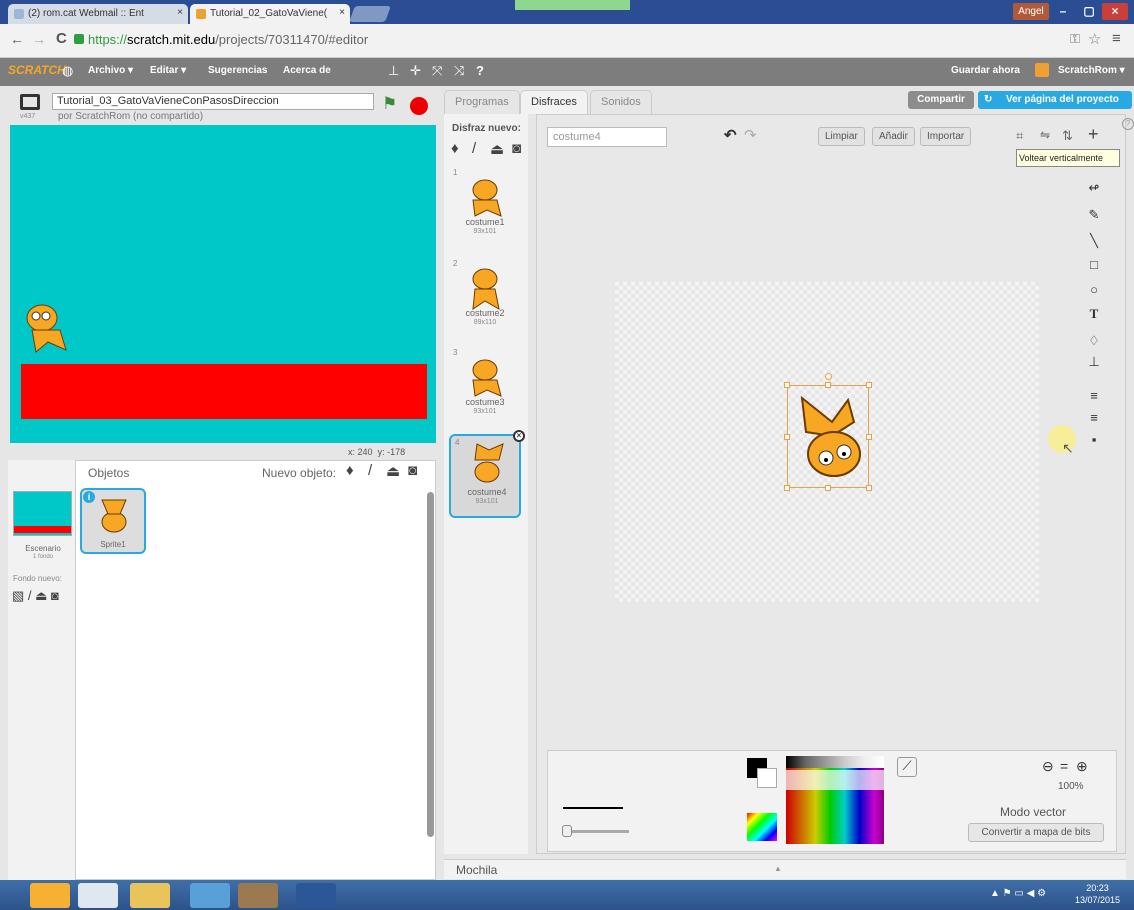  What do you see at coordinates (554, 102) in the screenshot?
I see `tab-disfraces: Disfraces` at bounding box center [554, 102].